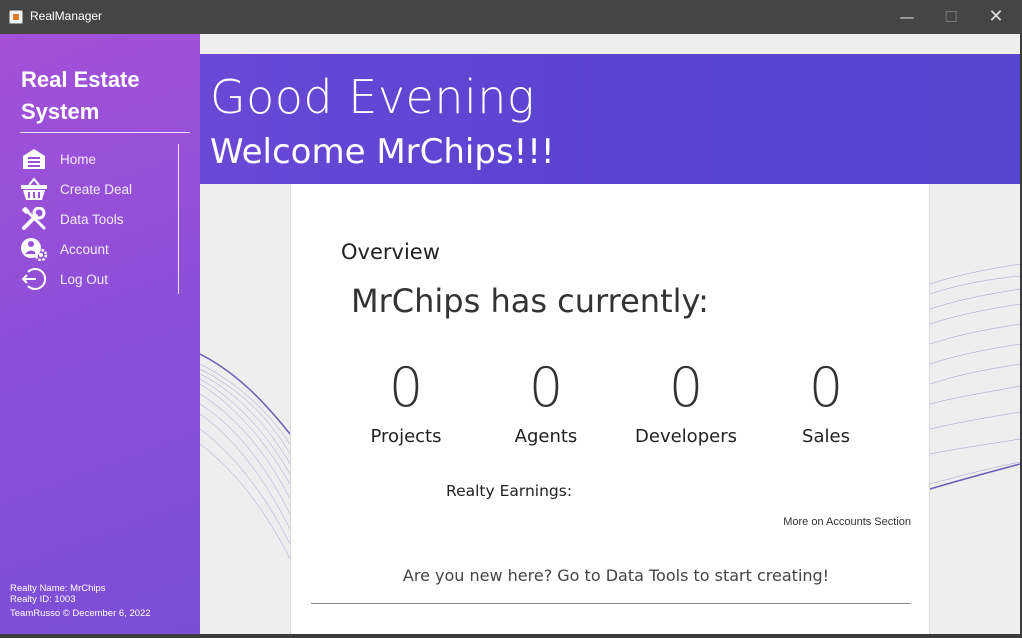  I want to click on brand-divider, so click(105, 132).